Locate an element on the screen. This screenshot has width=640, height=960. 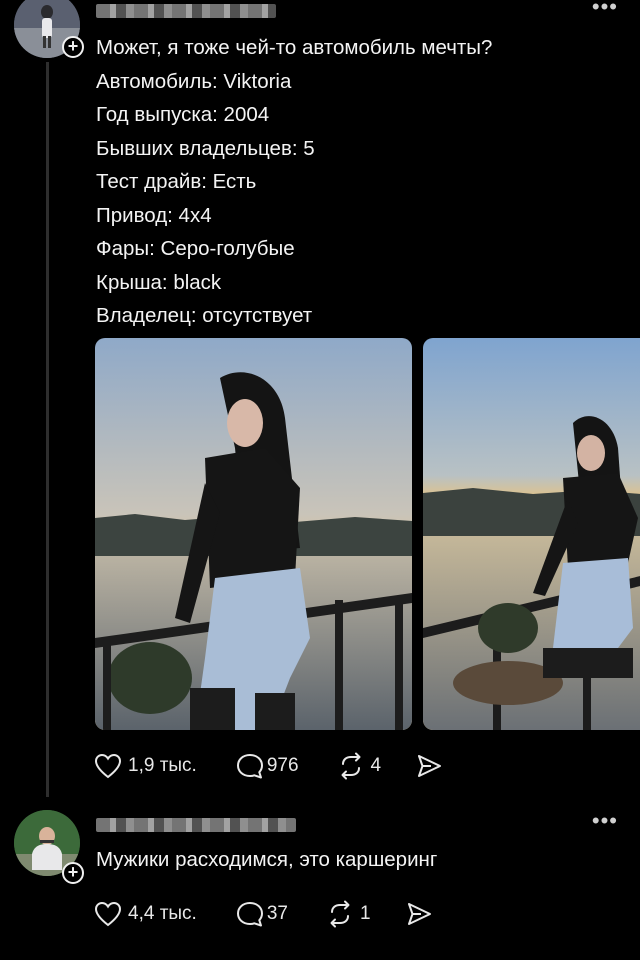
post-line: Владелец: отсутствует is located at coordinates (204, 315).